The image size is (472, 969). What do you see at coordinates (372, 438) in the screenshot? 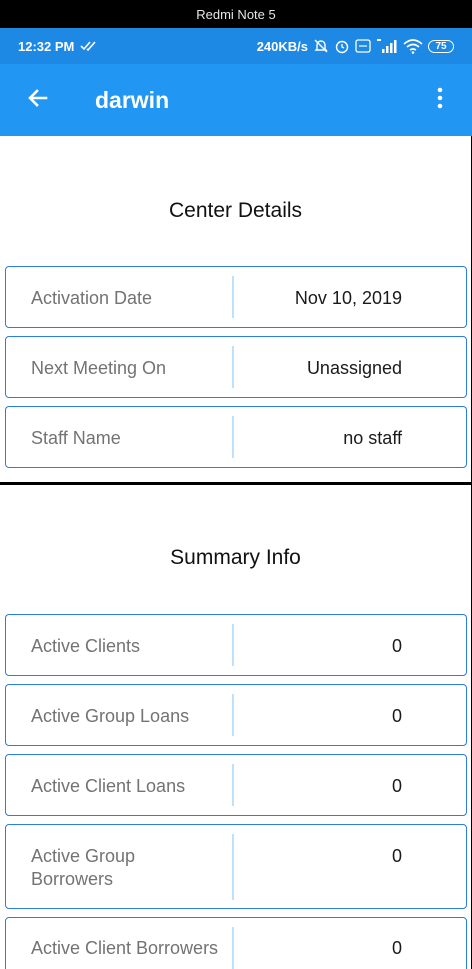
I see `row-value: no staff` at bounding box center [372, 438].